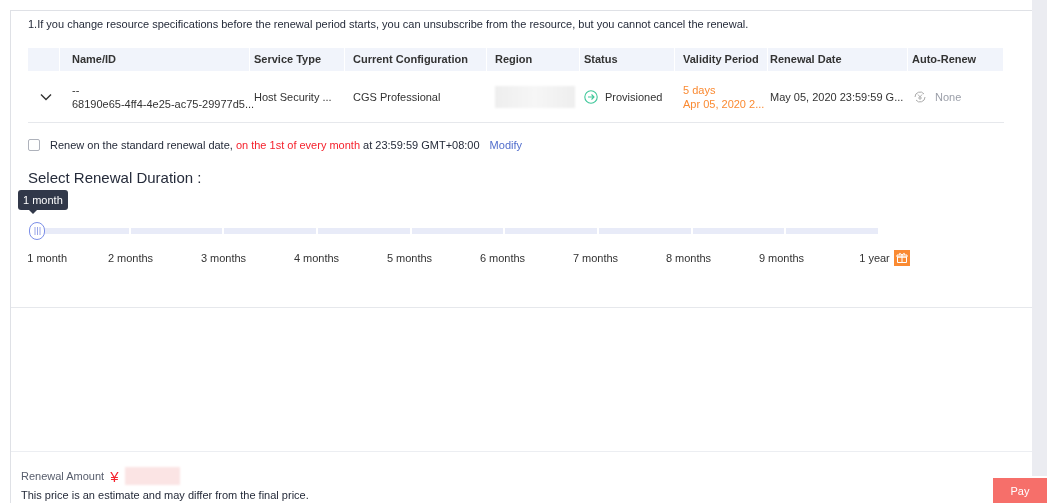 The image size is (1047, 503). What do you see at coordinates (130, 258) in the screenshot?
I see `slider-label: 2 months` at bounding box center [130, 258].